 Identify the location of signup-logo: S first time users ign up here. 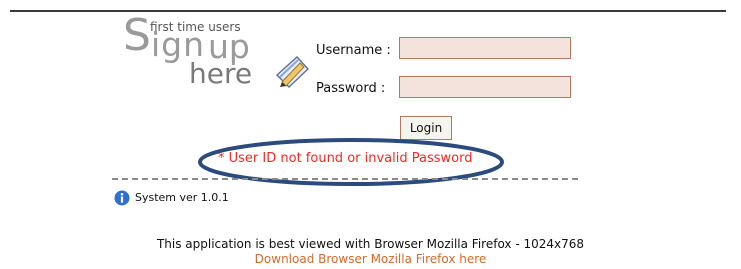
(218, 59).